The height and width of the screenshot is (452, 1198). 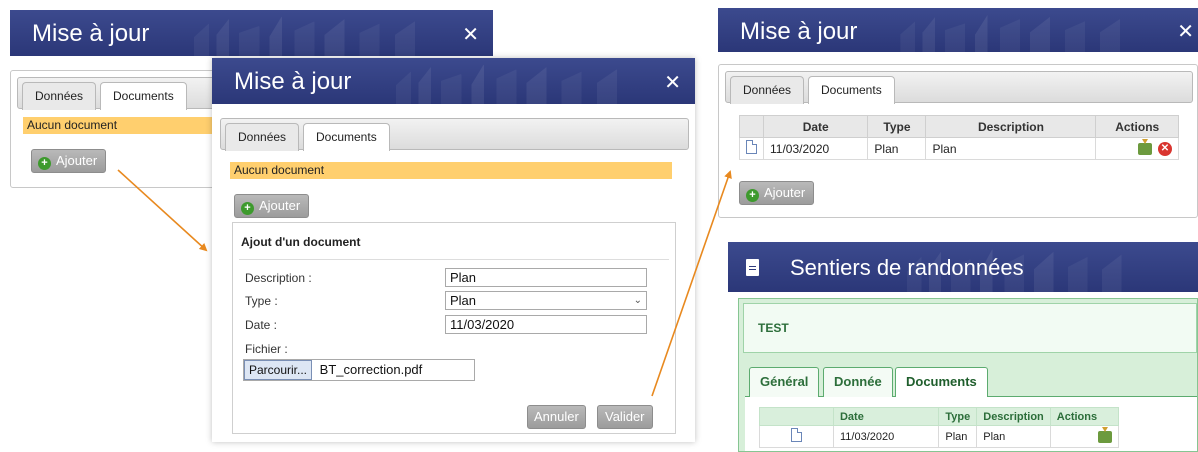 I want to click on description-label: Description :, so click(x=278, y=278).